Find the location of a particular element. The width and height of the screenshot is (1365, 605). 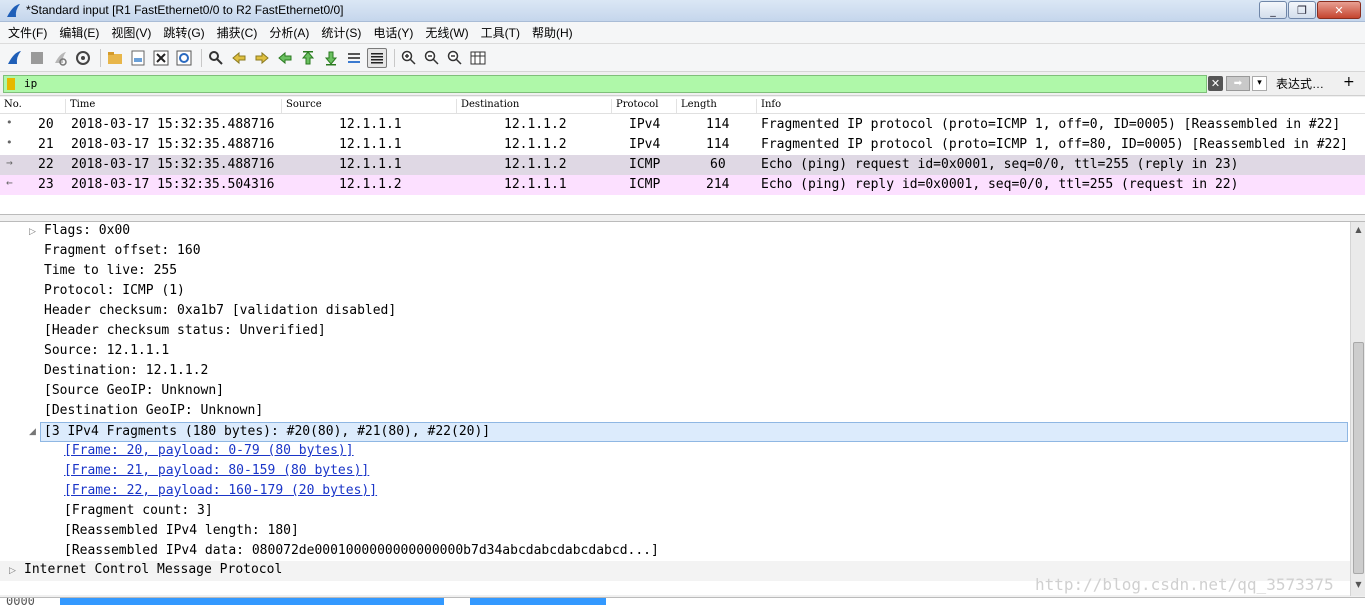

scroll-down-icon: ▼ is located at coordinates (1358, 585).